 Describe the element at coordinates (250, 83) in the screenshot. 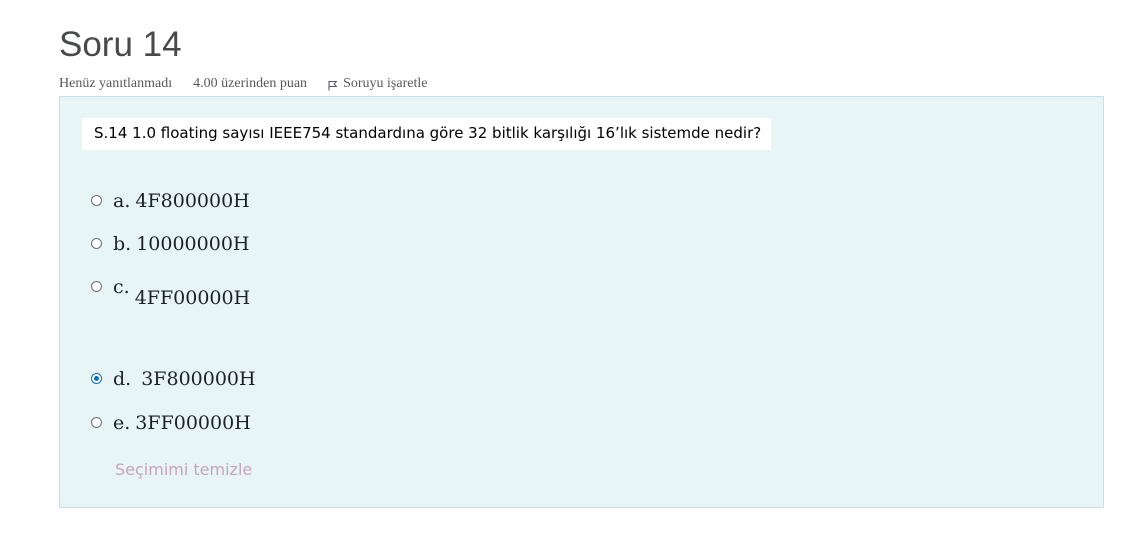

I see `question-grade: 4.00 üzerinden puan` at that location.